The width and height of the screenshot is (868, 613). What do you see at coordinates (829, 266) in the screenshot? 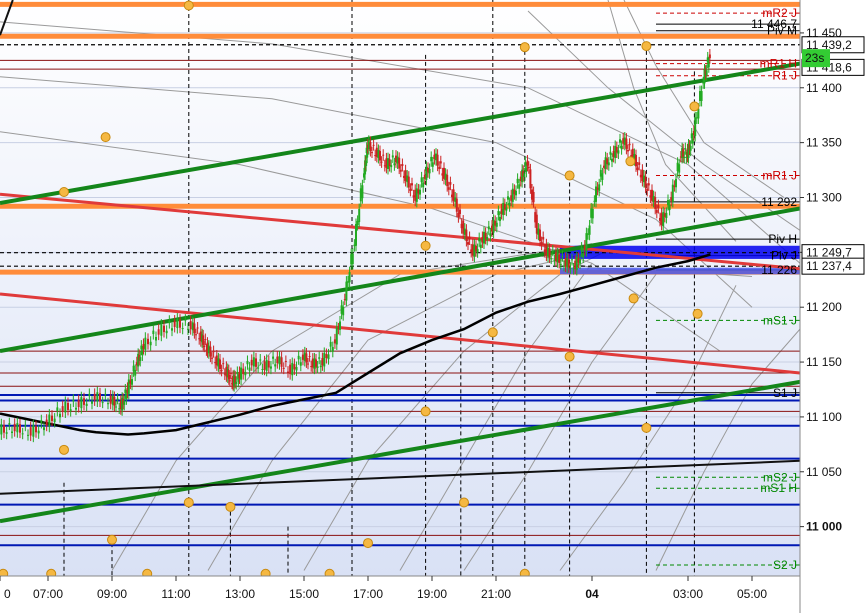
I see `price-box-label: 11 237,4` at bounding box center [829, 266].